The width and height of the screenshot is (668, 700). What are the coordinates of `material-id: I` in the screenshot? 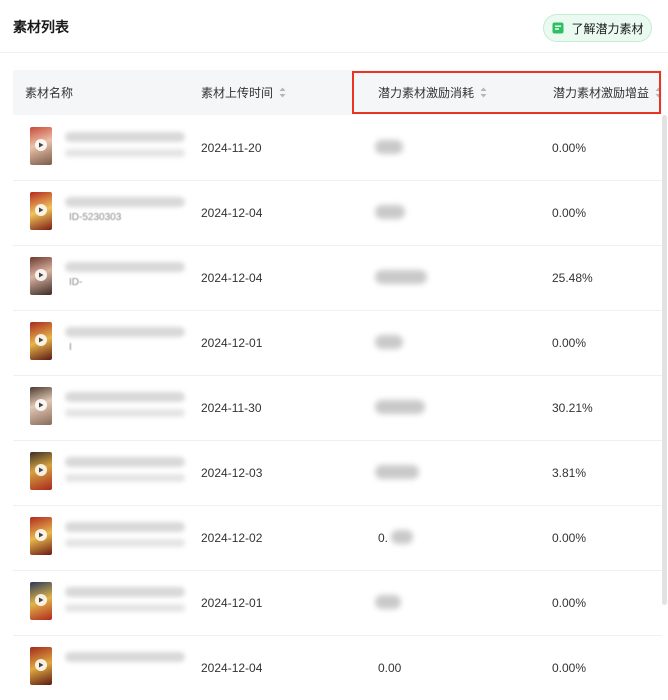 It's located at (70, 347).